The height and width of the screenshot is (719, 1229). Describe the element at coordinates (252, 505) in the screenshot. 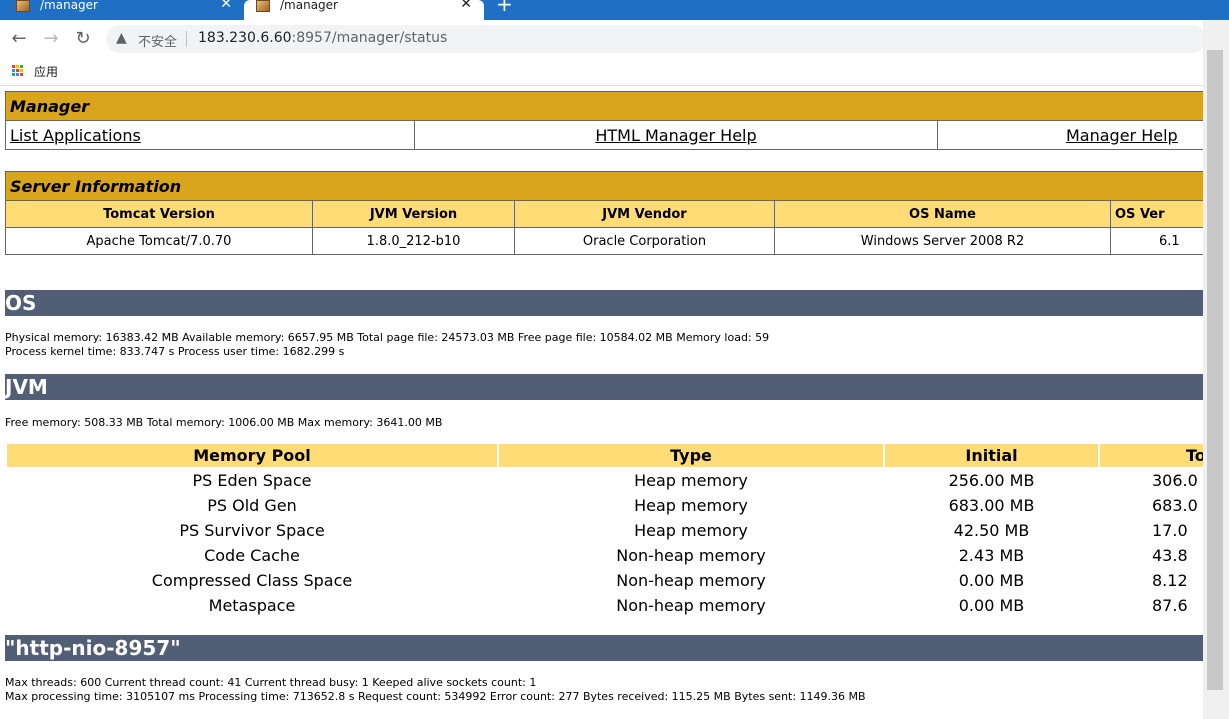

I see `pool-name: PS Old Gen` at that location.